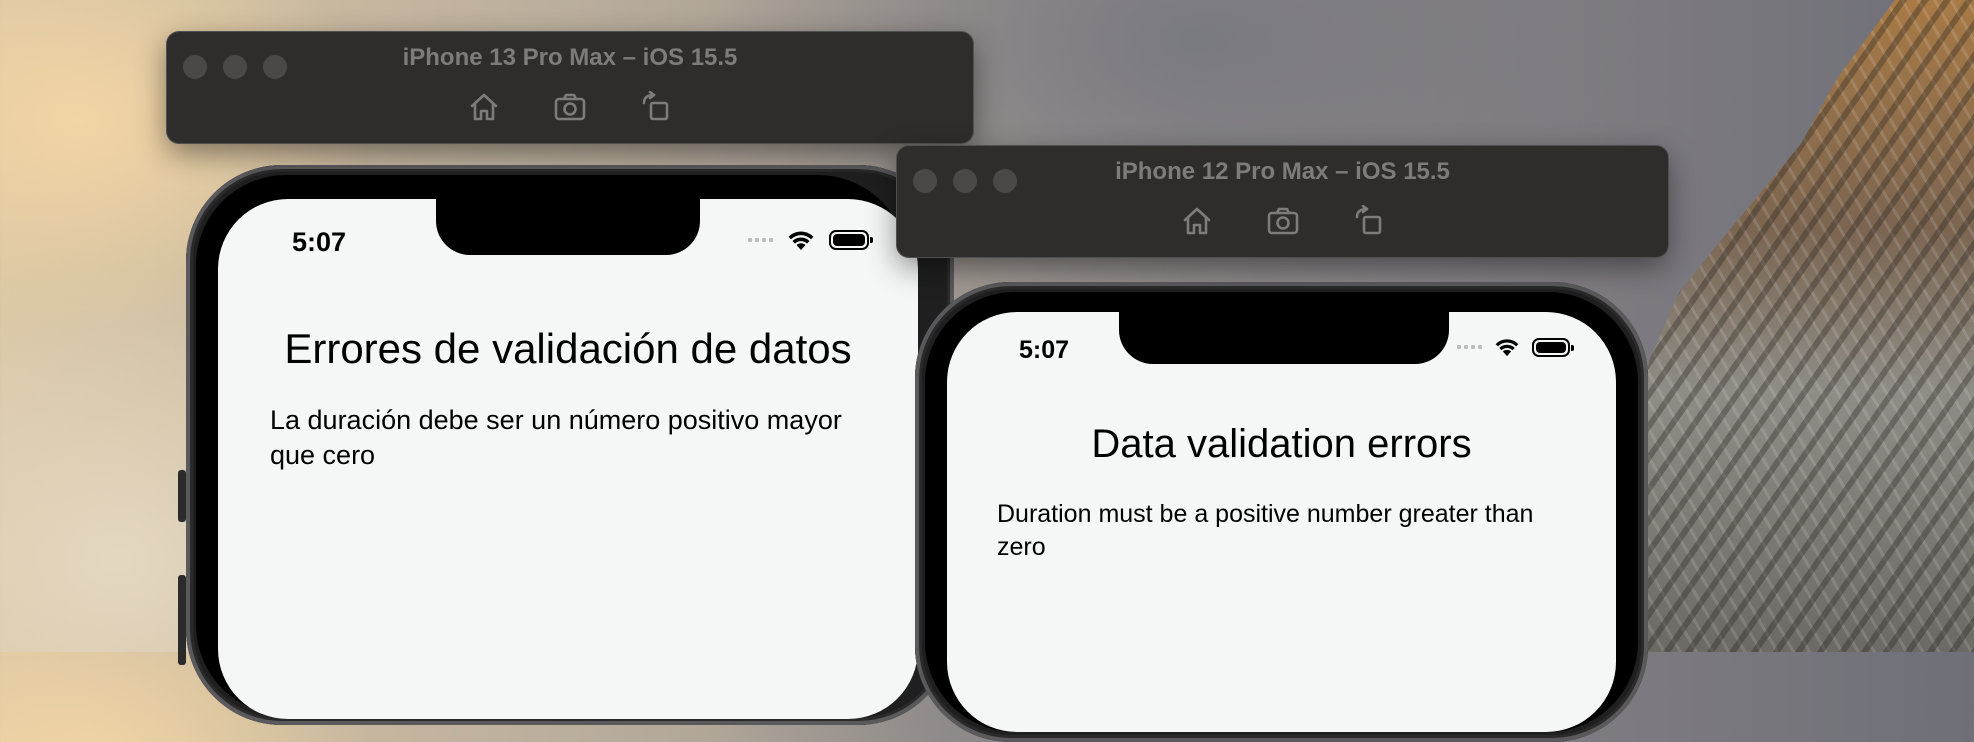 Image resolution: width=1974 pixels, height=742 pixels. What do you see at coordinates (1284, 338) in the screenshot?
I see `iphone12-notch` at bounding box center [1284, 338].